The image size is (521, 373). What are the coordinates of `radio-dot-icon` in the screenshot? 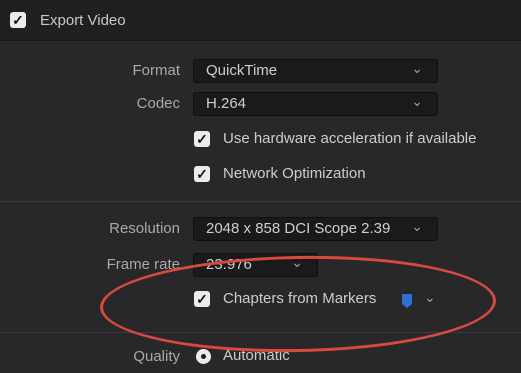 It's located at (203, 356).